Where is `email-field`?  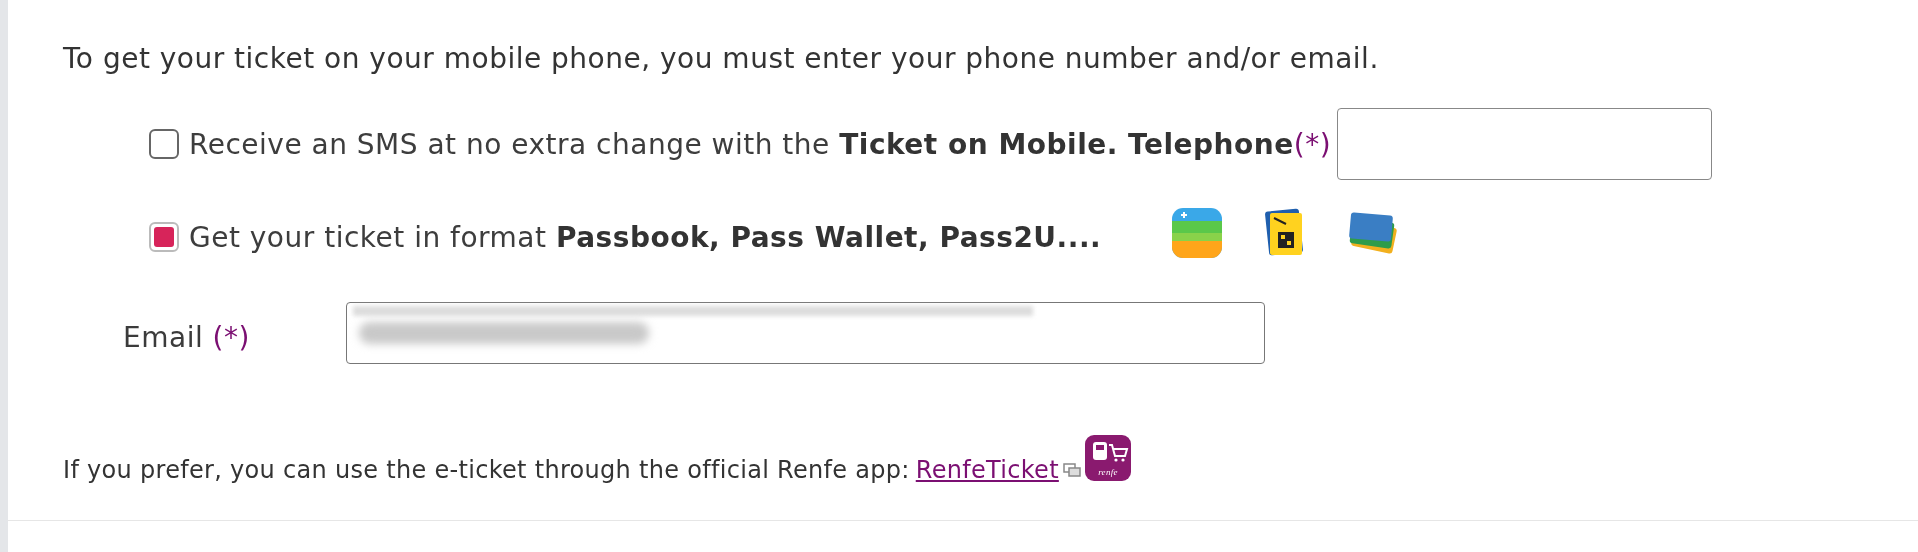
email-field is located at coordinates (805, 333).